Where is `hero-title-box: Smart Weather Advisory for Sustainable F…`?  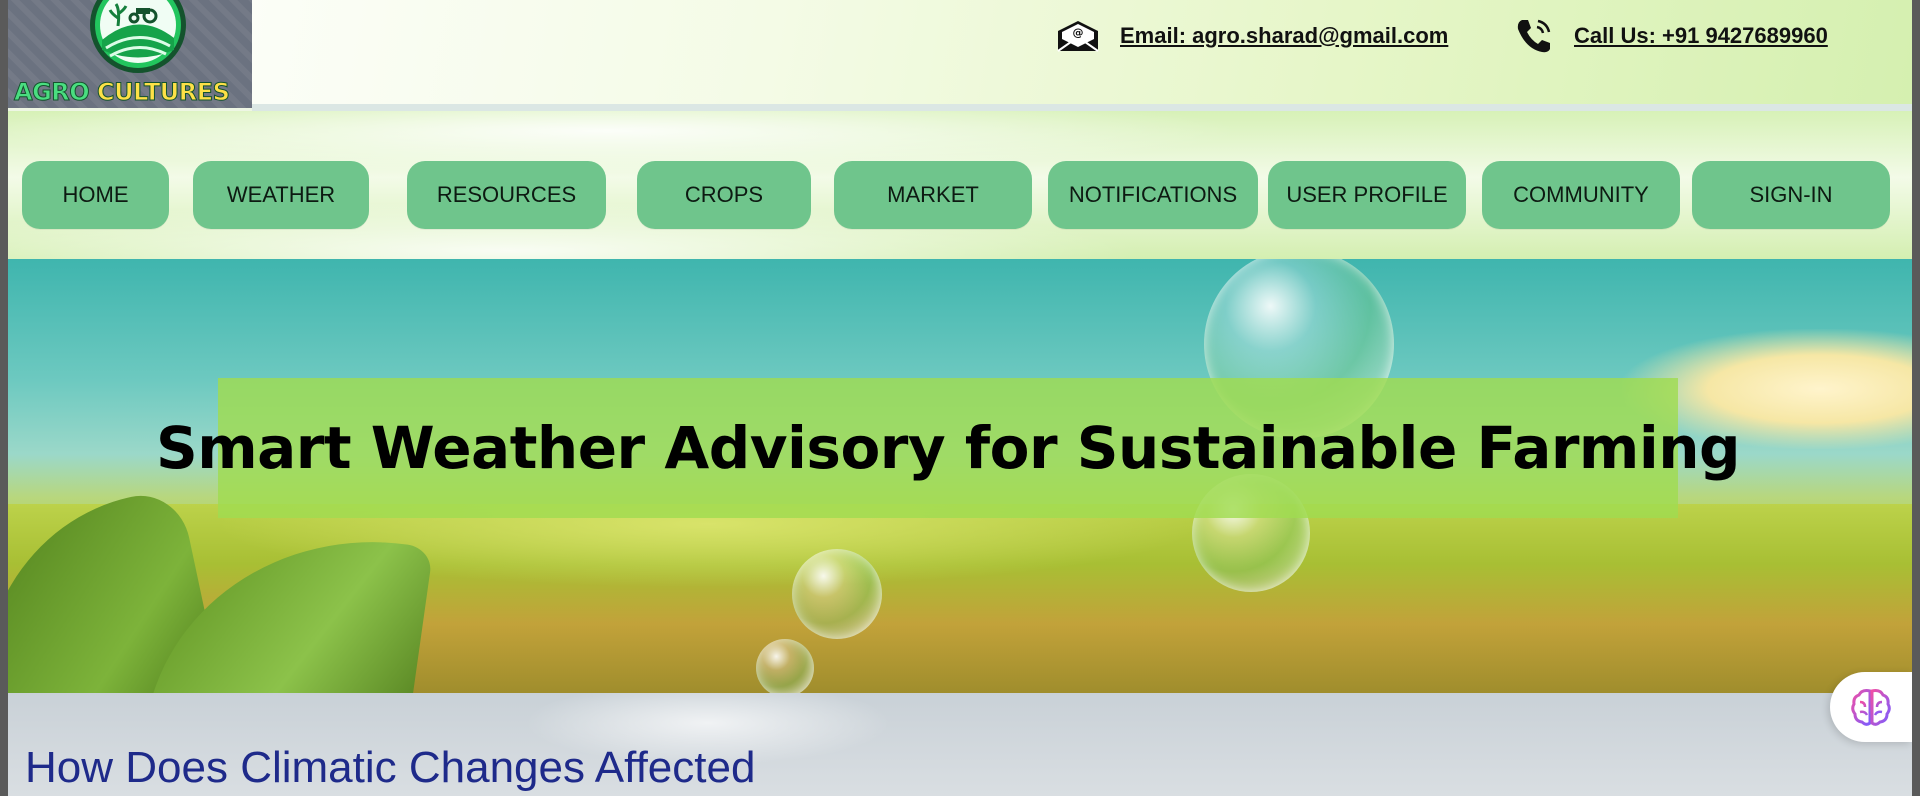
hero-title-box: Smart Weather Advisory for Sustainable F… is located at coordinates (948, 448).